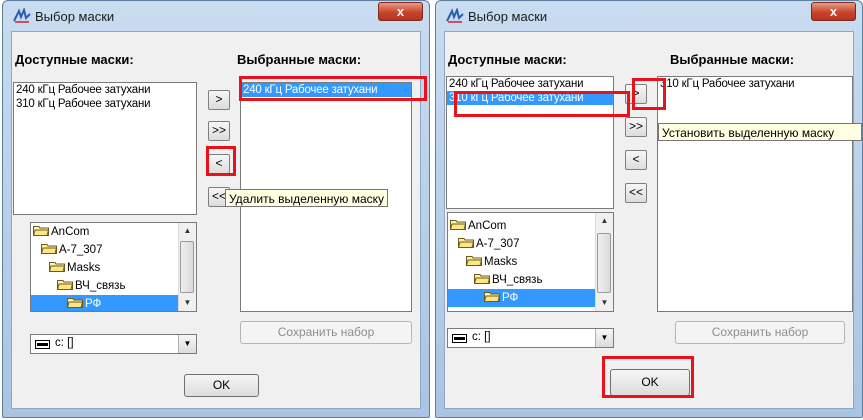 This screenshot has width=863, height=420. Describe the element at coordinates (755, 194) in the screenshot. I see `selected-masks-list: 310 кГц Рабочее затухани` at that location.